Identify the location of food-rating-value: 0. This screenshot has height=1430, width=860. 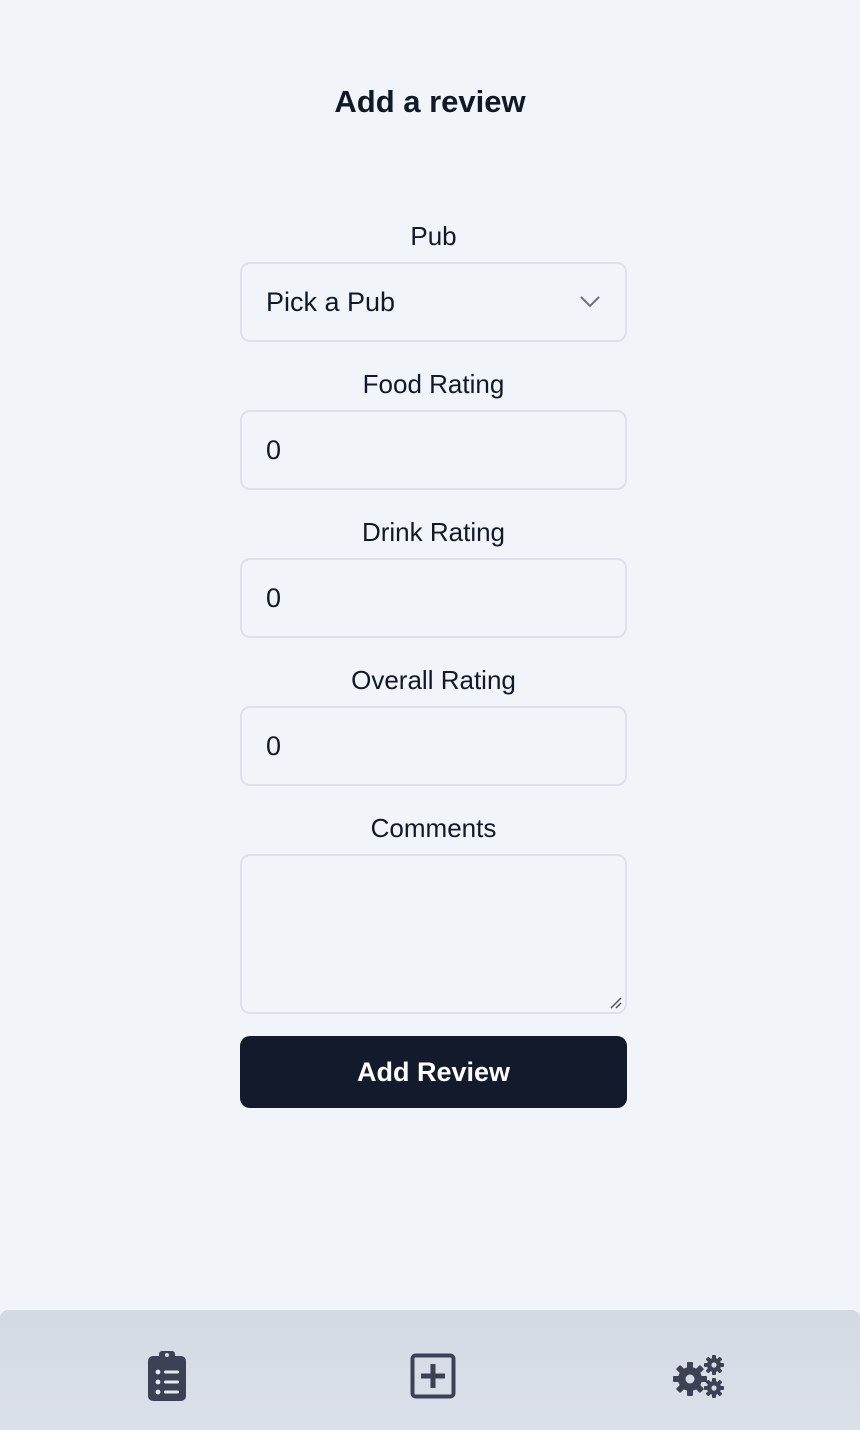
(274, 449).